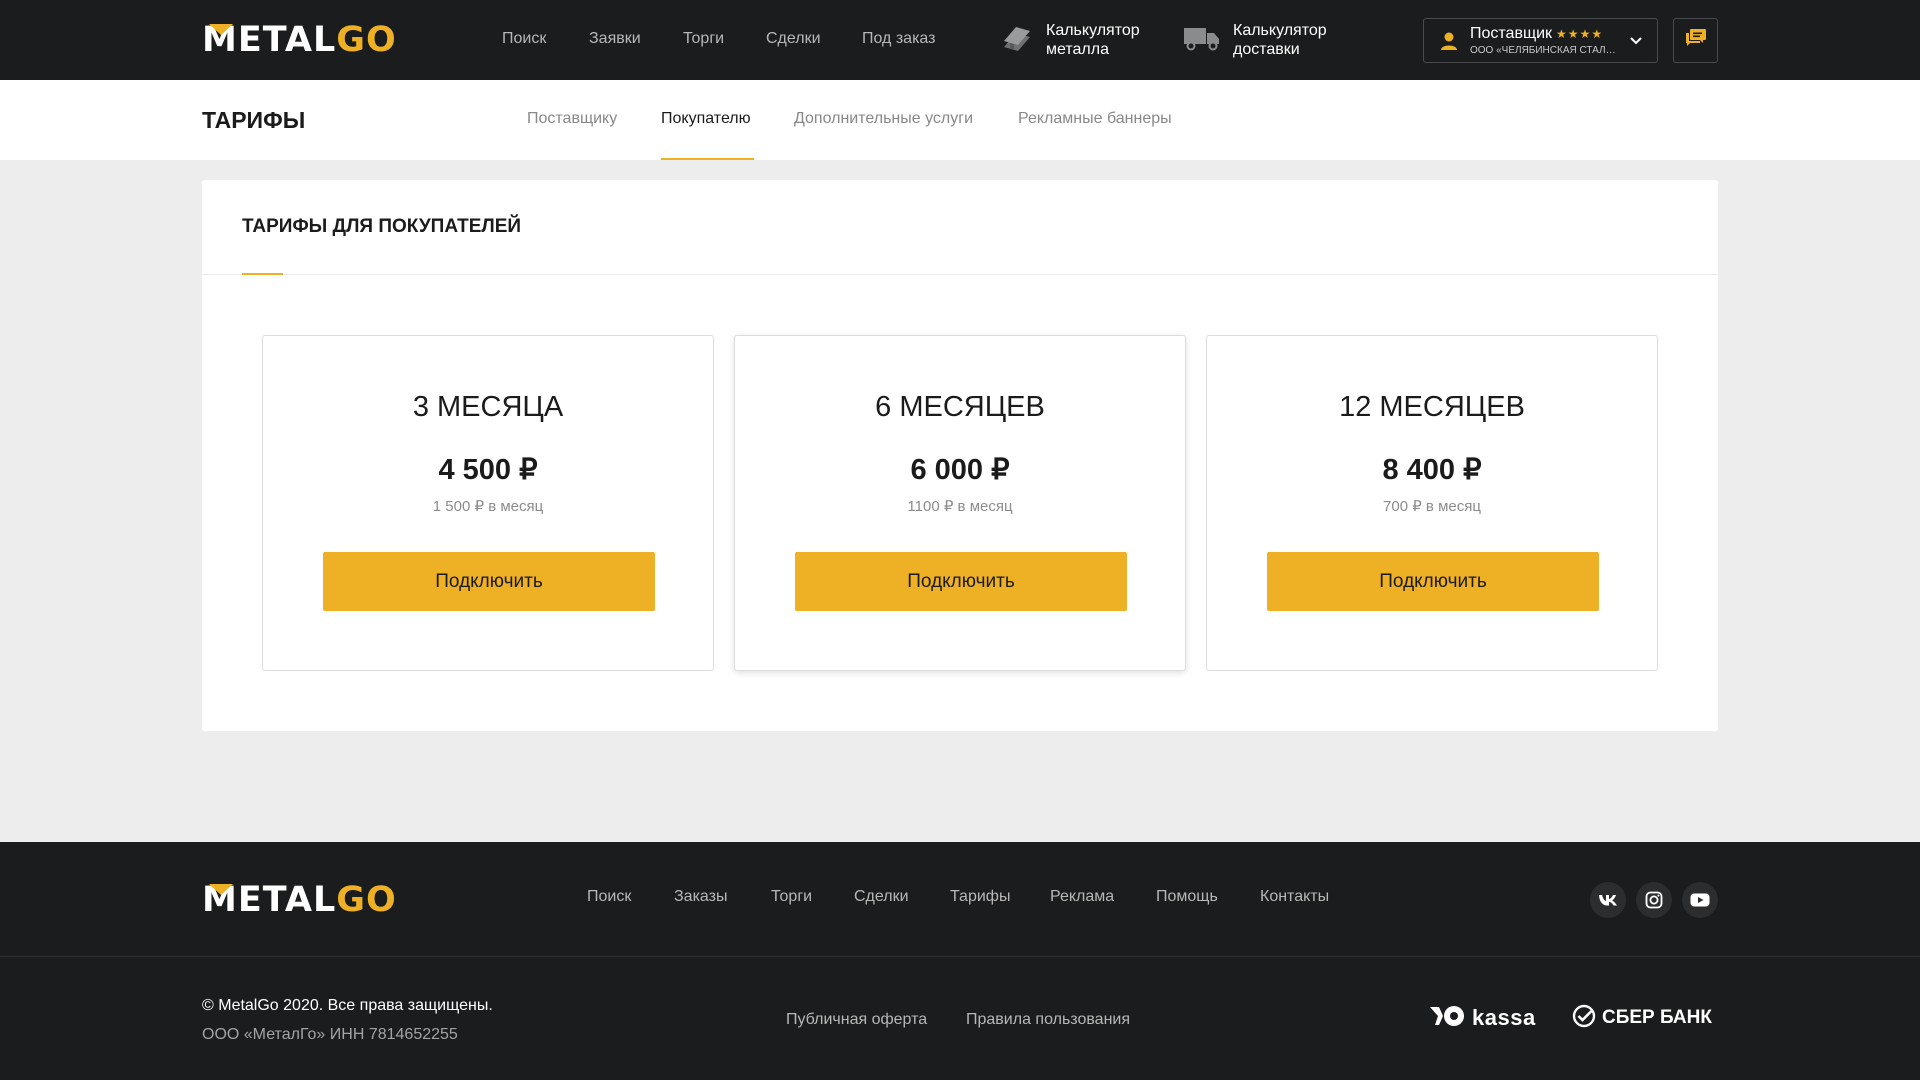 The image size is (1920, 1080). I want to click on footer-link-deals: Сделки, so click(881, 897).